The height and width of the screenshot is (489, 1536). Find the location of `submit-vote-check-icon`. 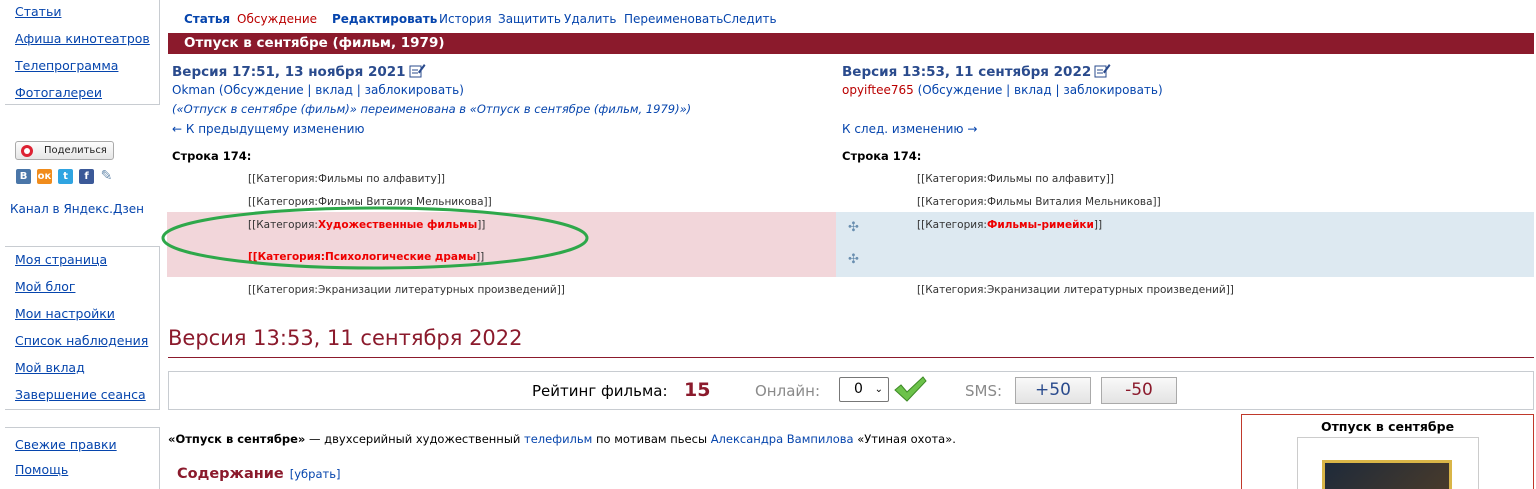

submit-vote-check-icon is located at coordinates (910, 389).